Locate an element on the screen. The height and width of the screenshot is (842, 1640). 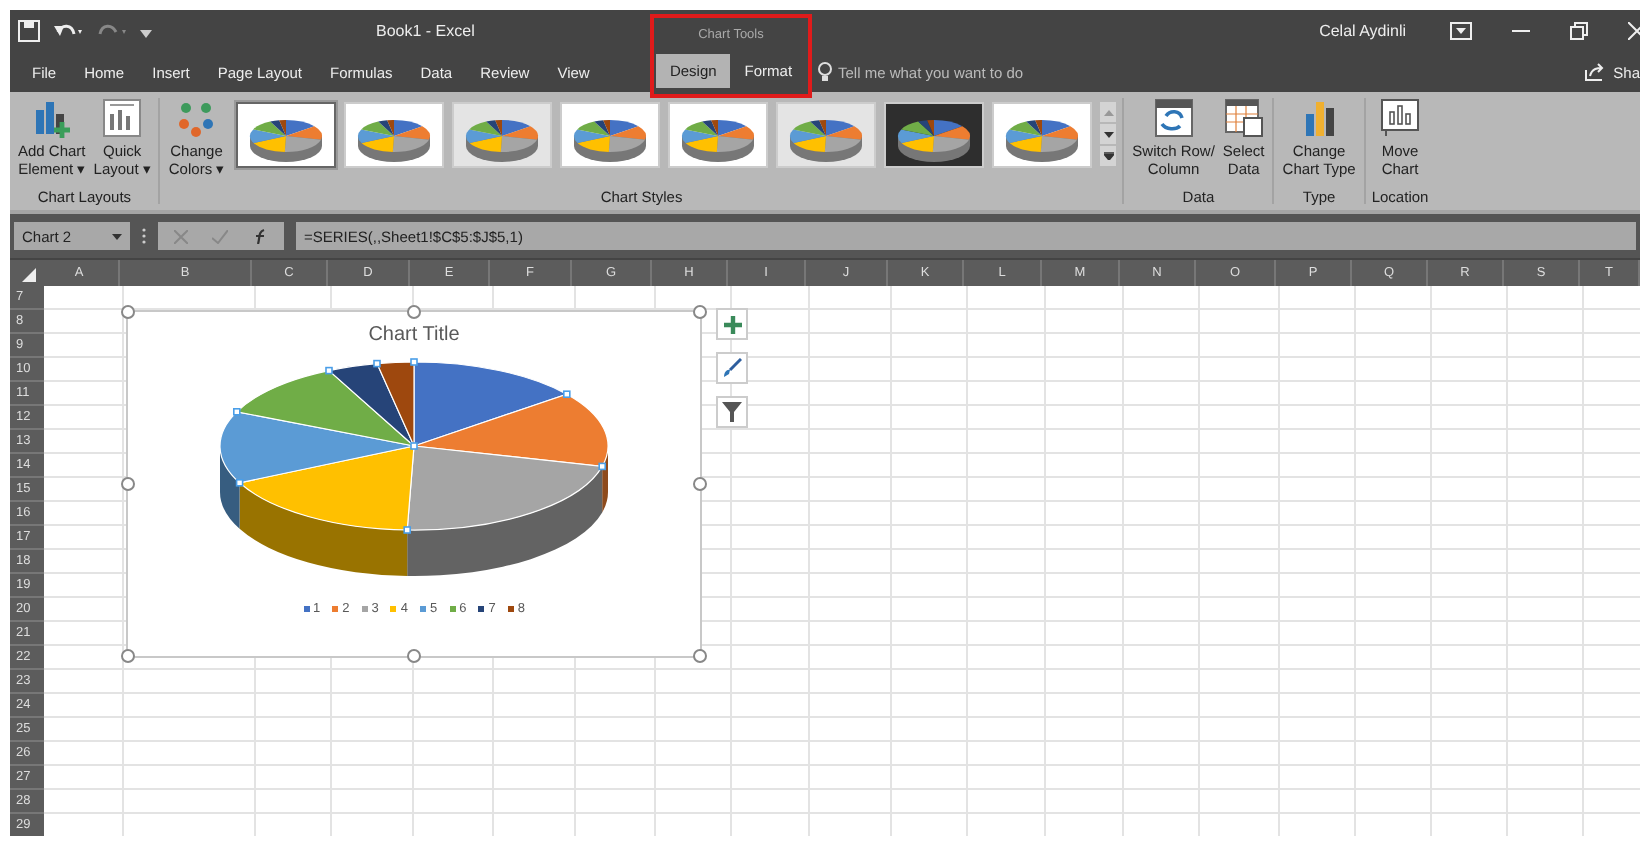
add-chart-element-icon is located at coordinates (51, 118).